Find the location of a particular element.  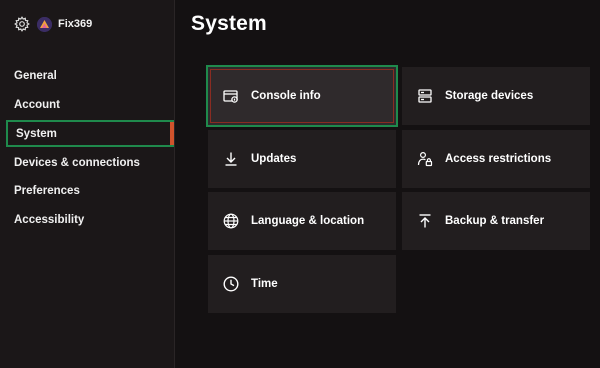

console-info-tile: Console info is located at coordinates (302, 96).